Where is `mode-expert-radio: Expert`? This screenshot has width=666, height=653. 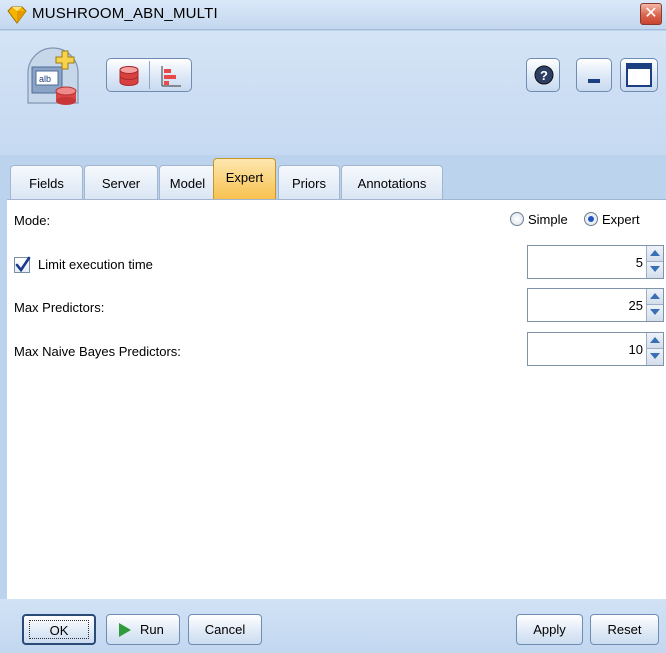 mode-expert-radio: Expert is located at coordinates (612, 219).